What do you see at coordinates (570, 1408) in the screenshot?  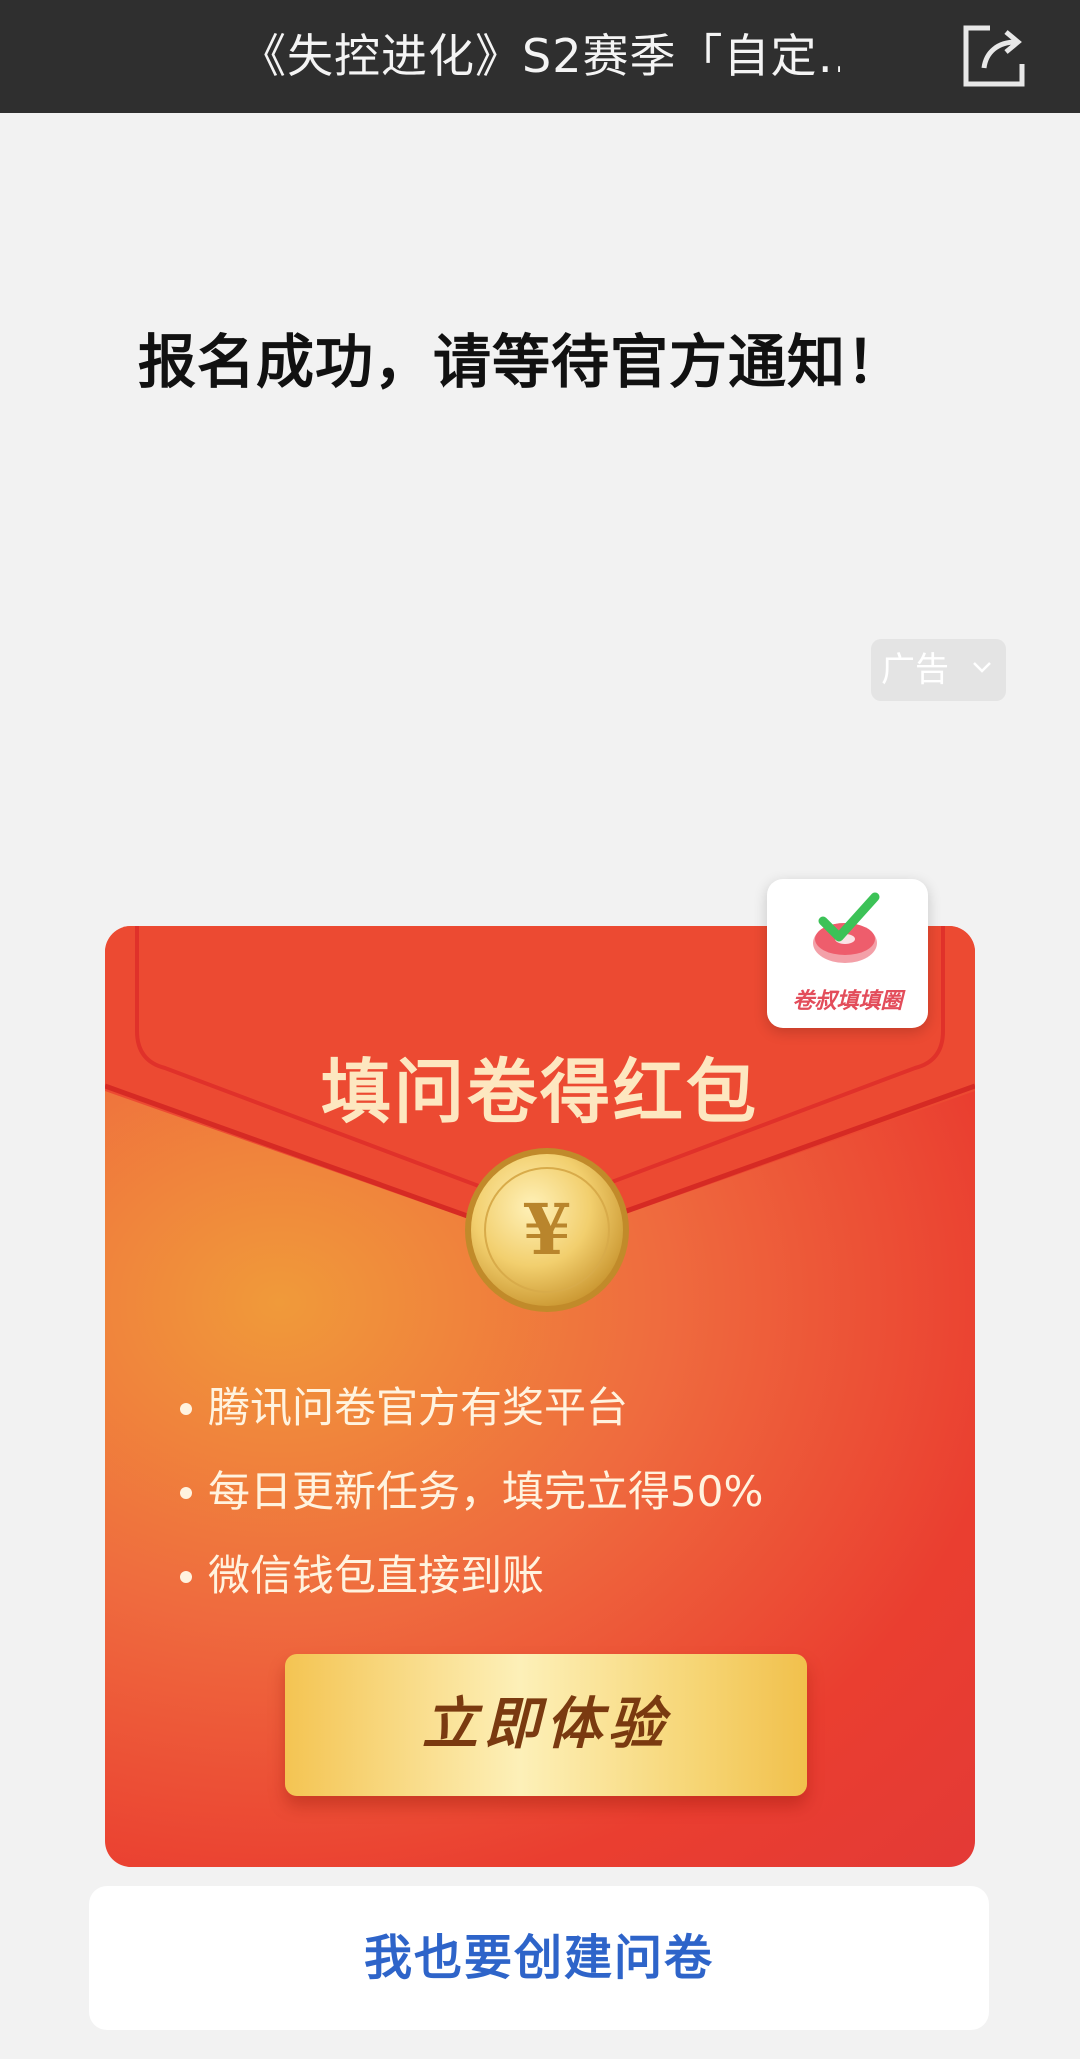 I see `list-item: 腾讯问卷官方有奖平台` at bounding box center [570, 1408].